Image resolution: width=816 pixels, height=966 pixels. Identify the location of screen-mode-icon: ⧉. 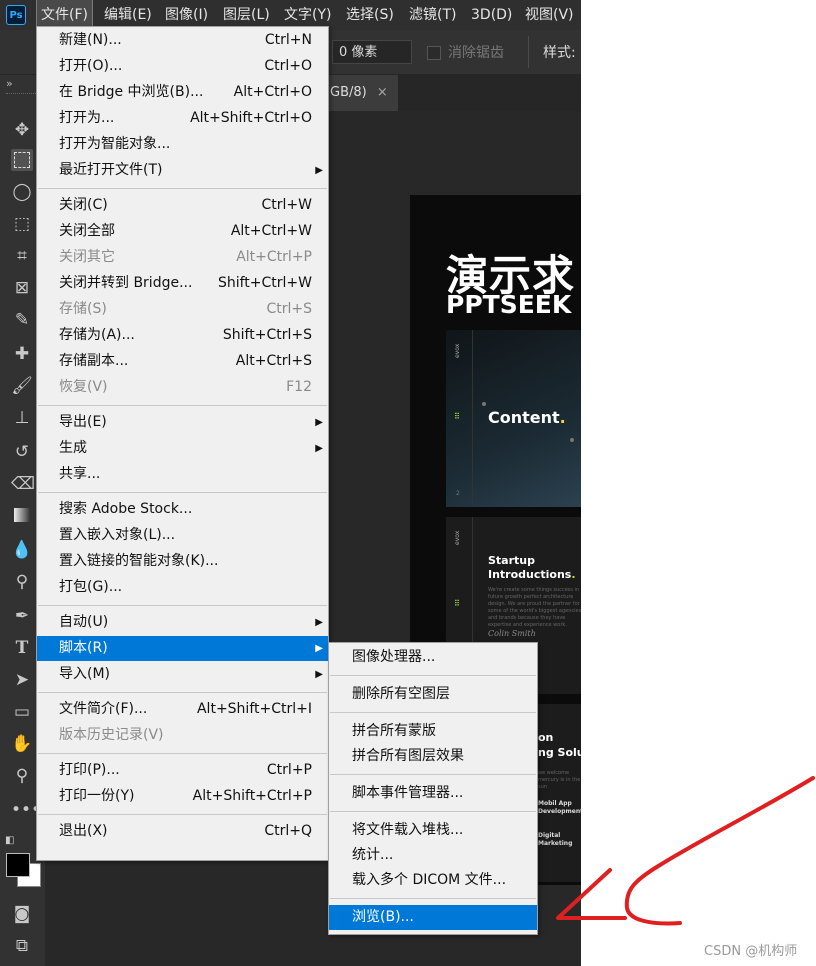
(22, 946).